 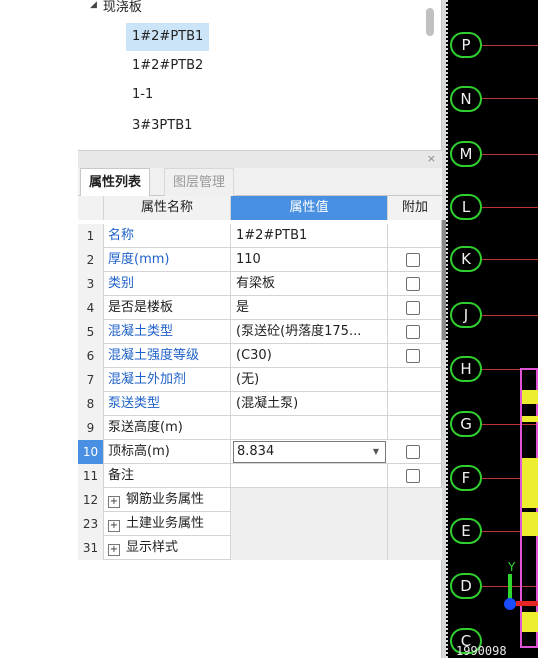 What do you see at coordinates (510, 207) in the screenshot?
I see `axis-line-l` at bounding box center [510, 207].